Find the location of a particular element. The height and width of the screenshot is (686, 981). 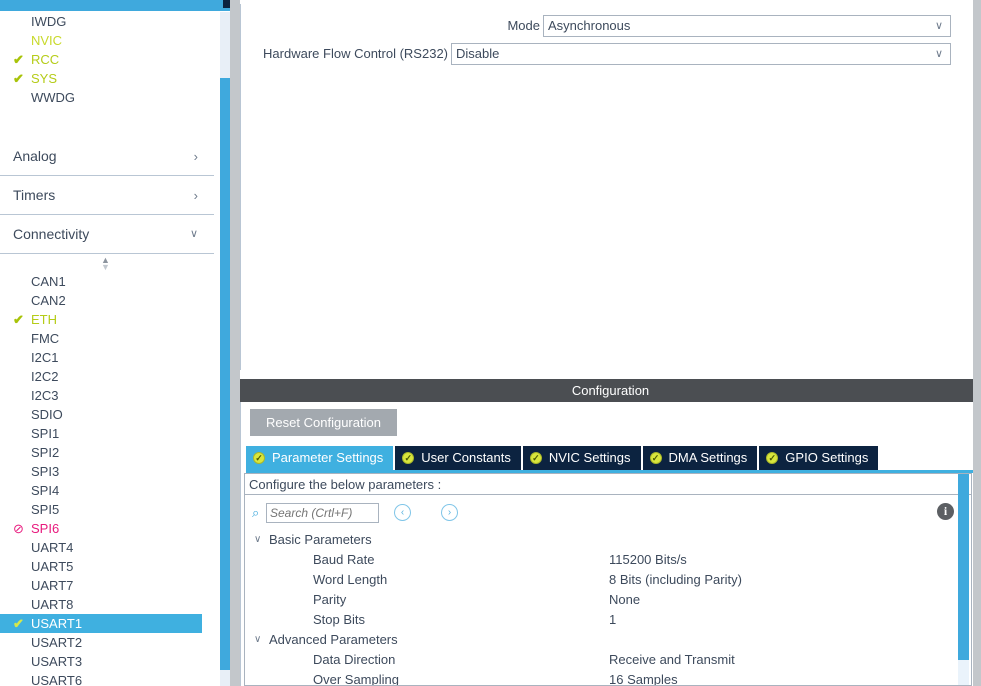

tab-label: GPIO Settings is located at coordinates (827, 457).